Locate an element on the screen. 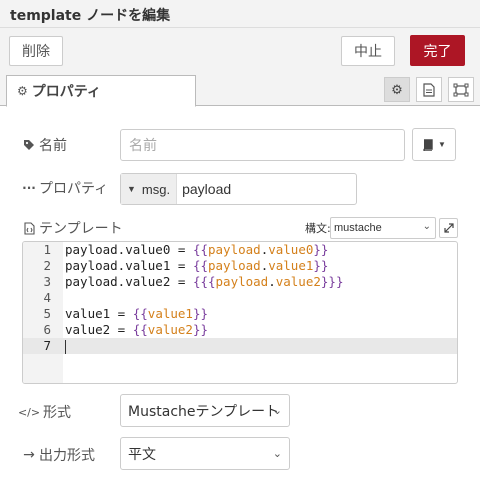 The image size is (480, 478). expand-icon is located at coordinates (448, 228).